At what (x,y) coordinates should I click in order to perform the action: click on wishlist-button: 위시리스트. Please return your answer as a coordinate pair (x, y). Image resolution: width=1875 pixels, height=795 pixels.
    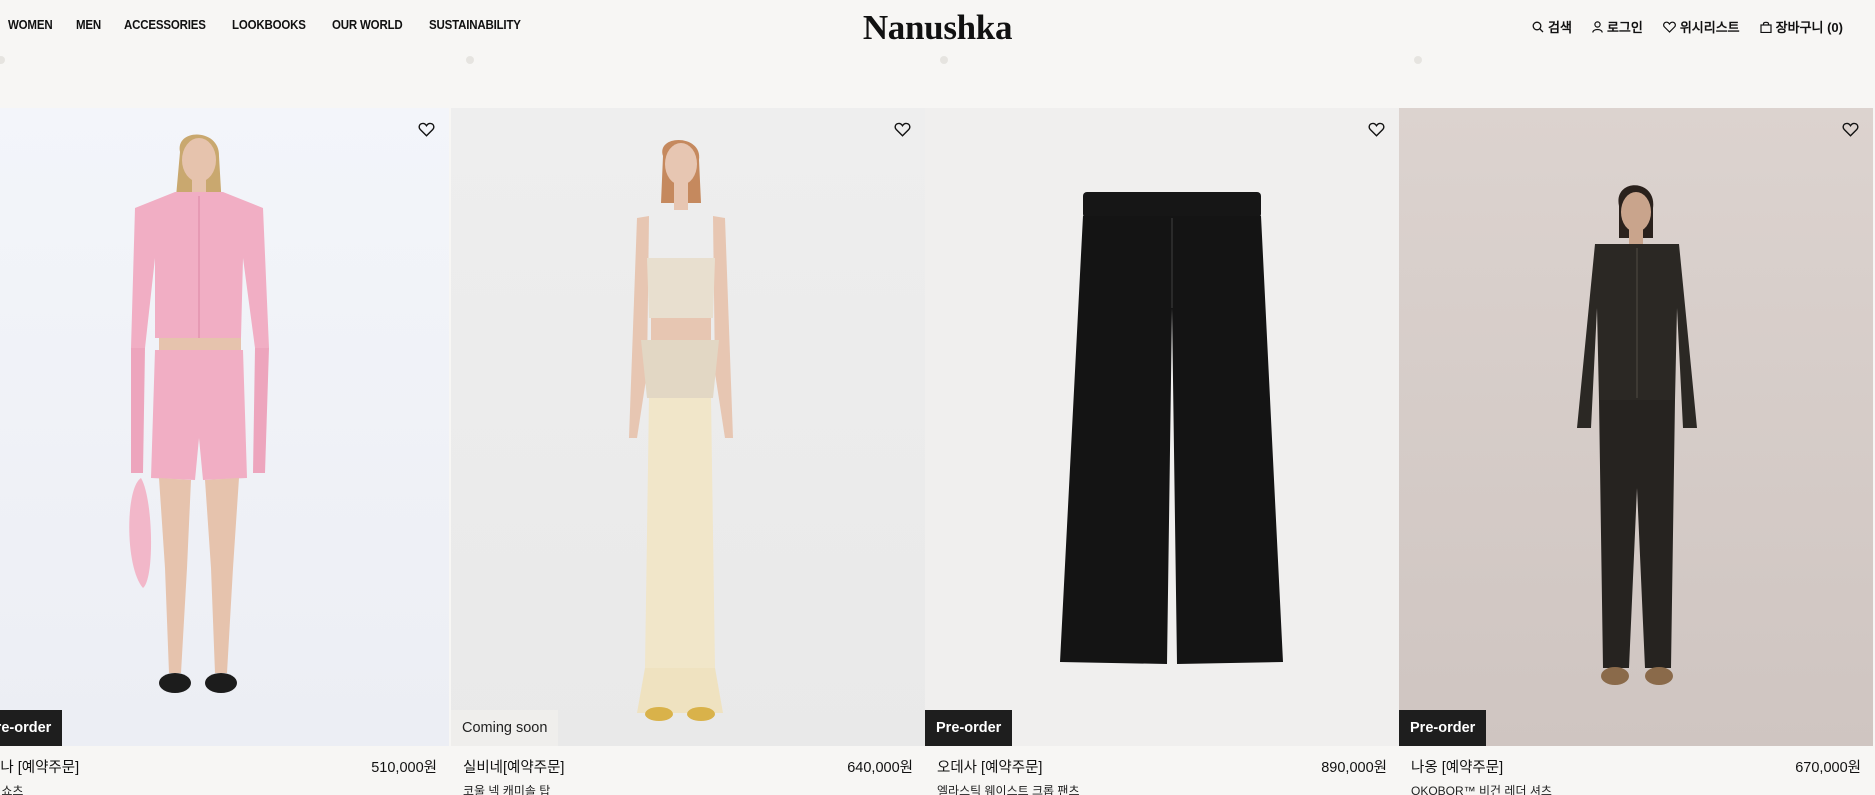
    Looking at the image, I should click on (1701, 26).